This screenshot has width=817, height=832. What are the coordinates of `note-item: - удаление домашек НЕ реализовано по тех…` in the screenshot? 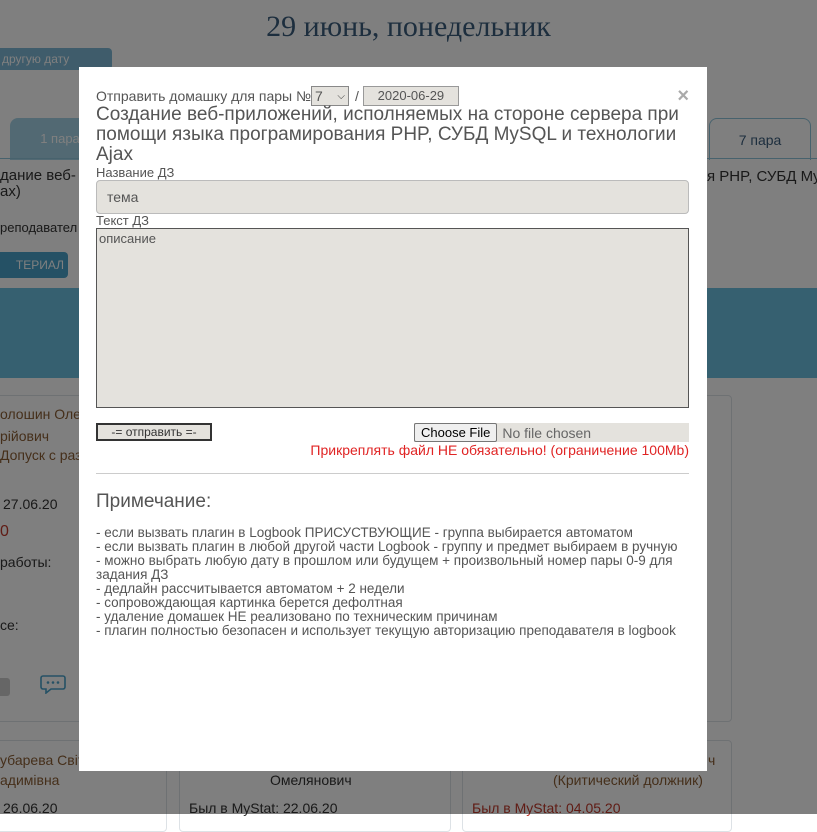 It's located at (297, 616).